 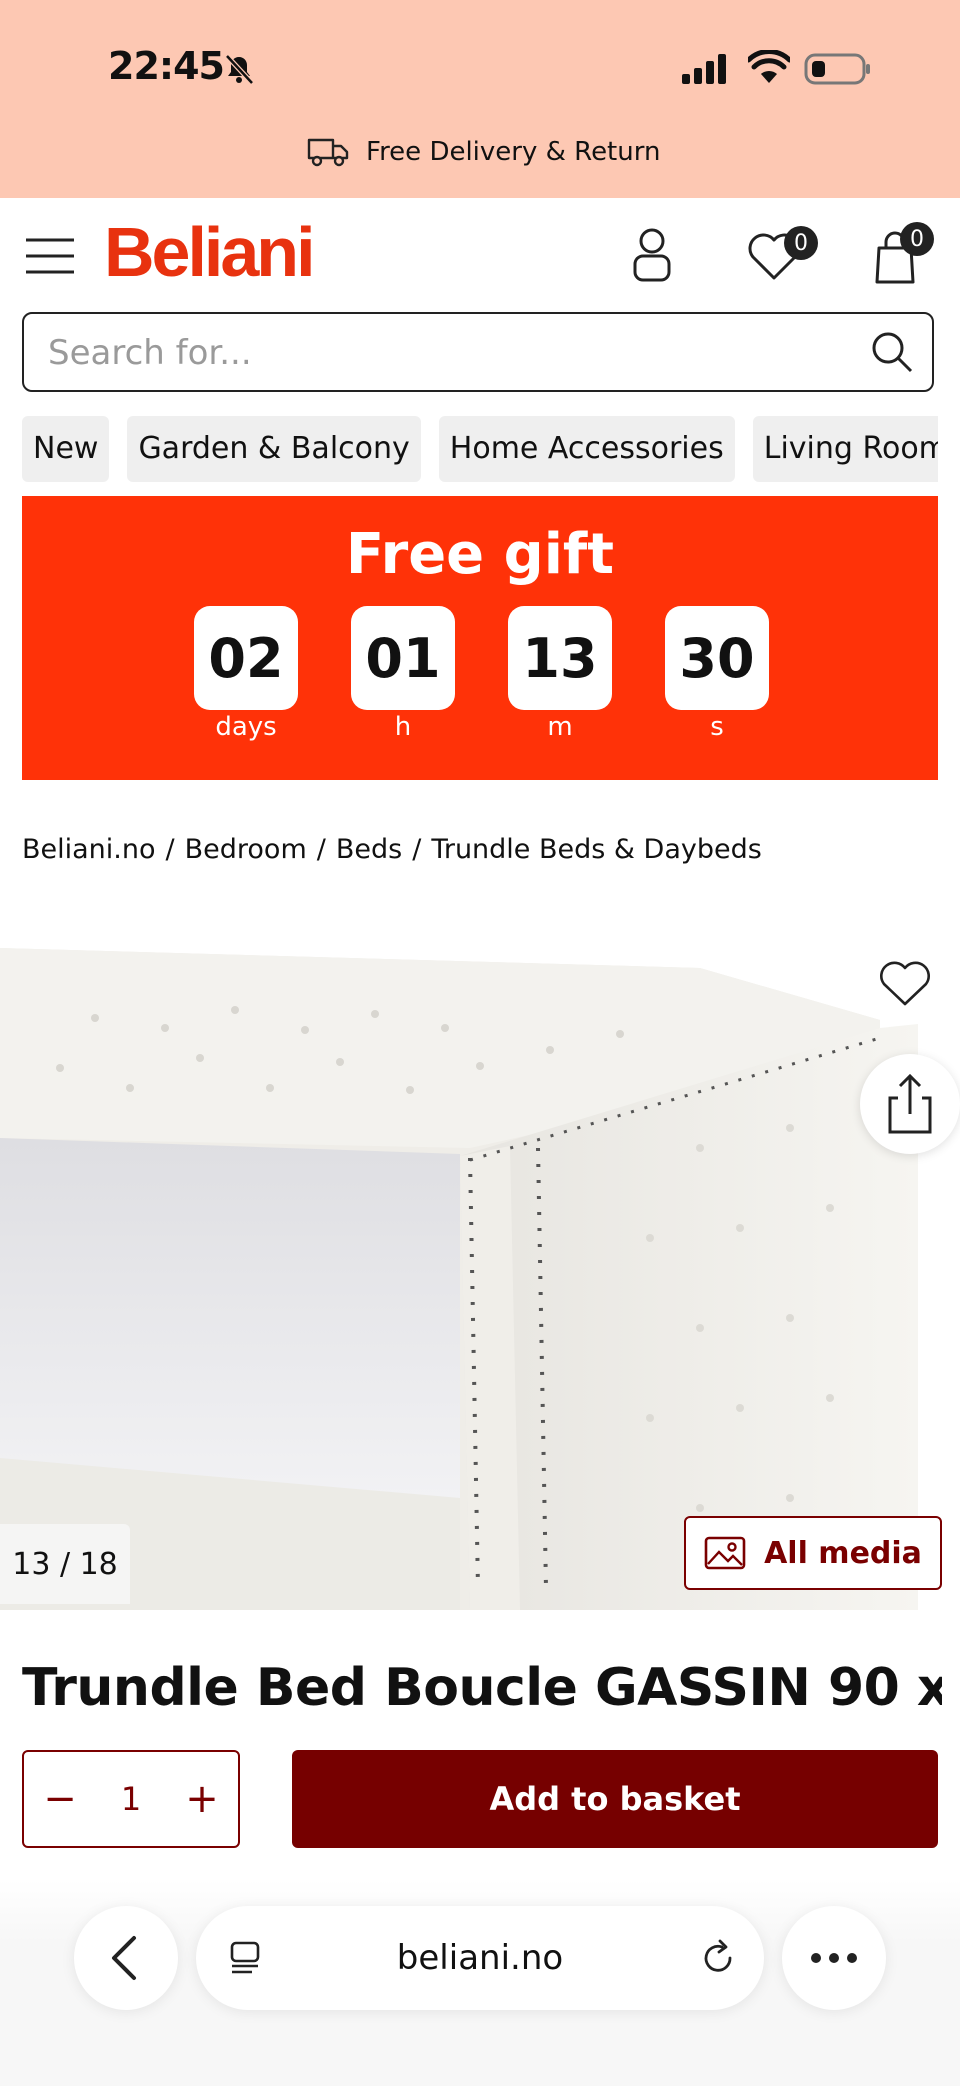 I want to click on share-icon, so click(x=910, y=1103).